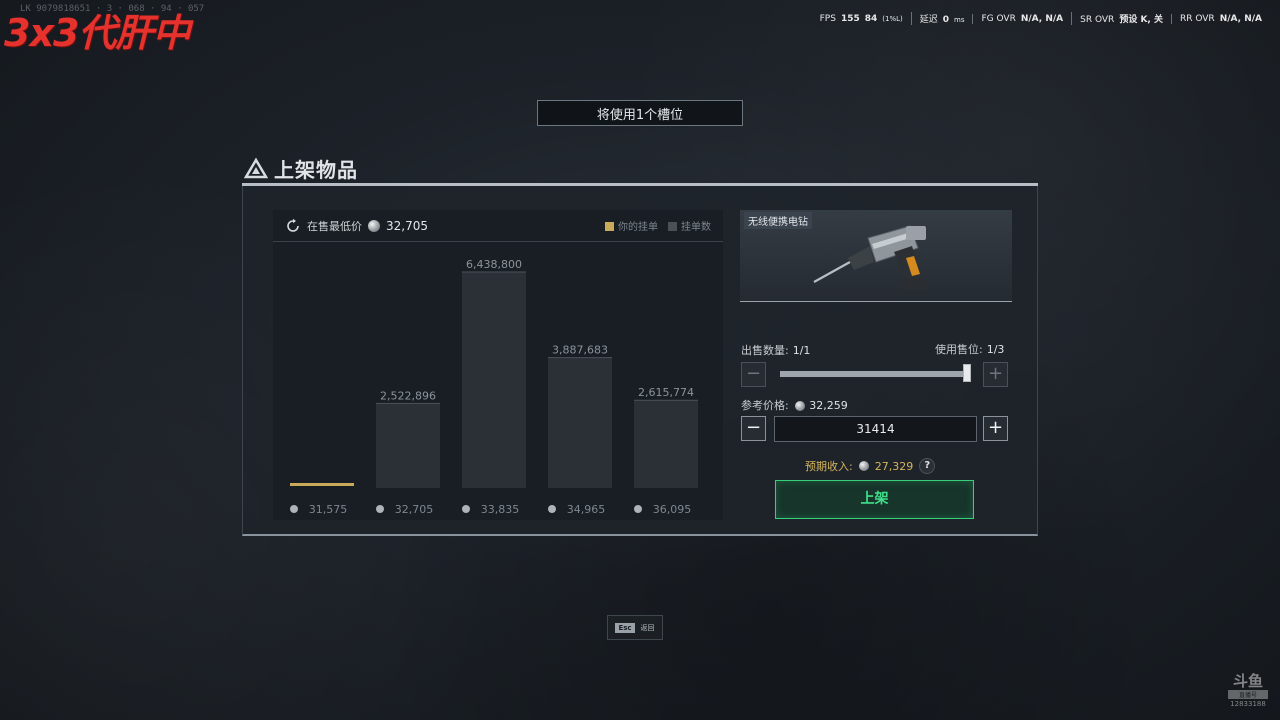 The height and width of the screenshot is (720, 1280). I want to click on osd-rr-key: RR OVR, so click(1197, 18).